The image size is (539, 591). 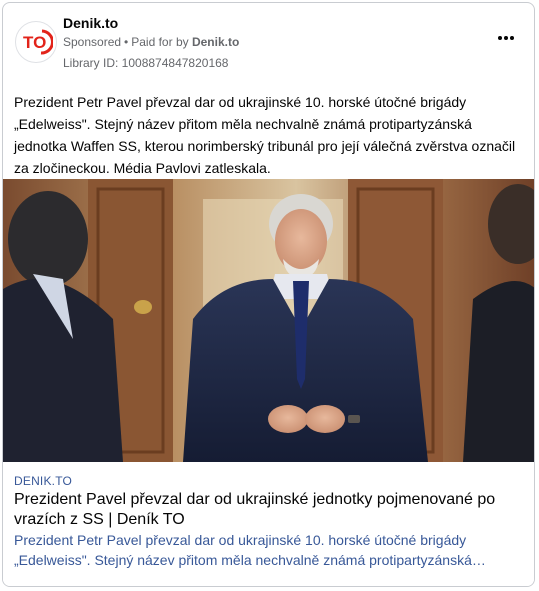 What do you see at coordinates (43, 481) in the screenshot?
I see `link-domain: DENIK.TO` at bounding box center [43, 481].